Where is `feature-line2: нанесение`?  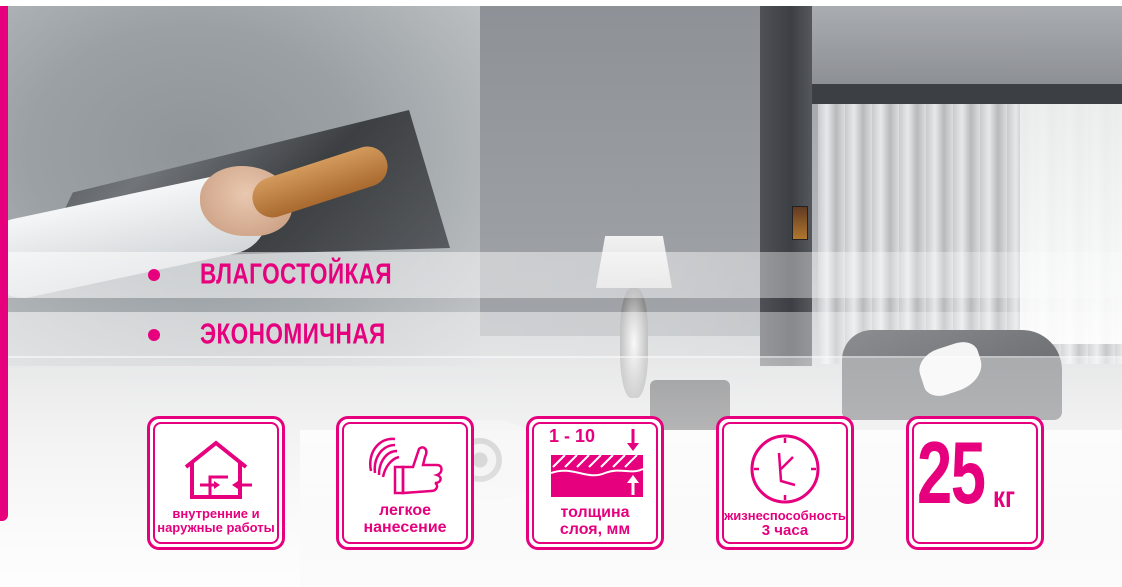
feature-line2: нанесение is located at coordinates (405, 527).